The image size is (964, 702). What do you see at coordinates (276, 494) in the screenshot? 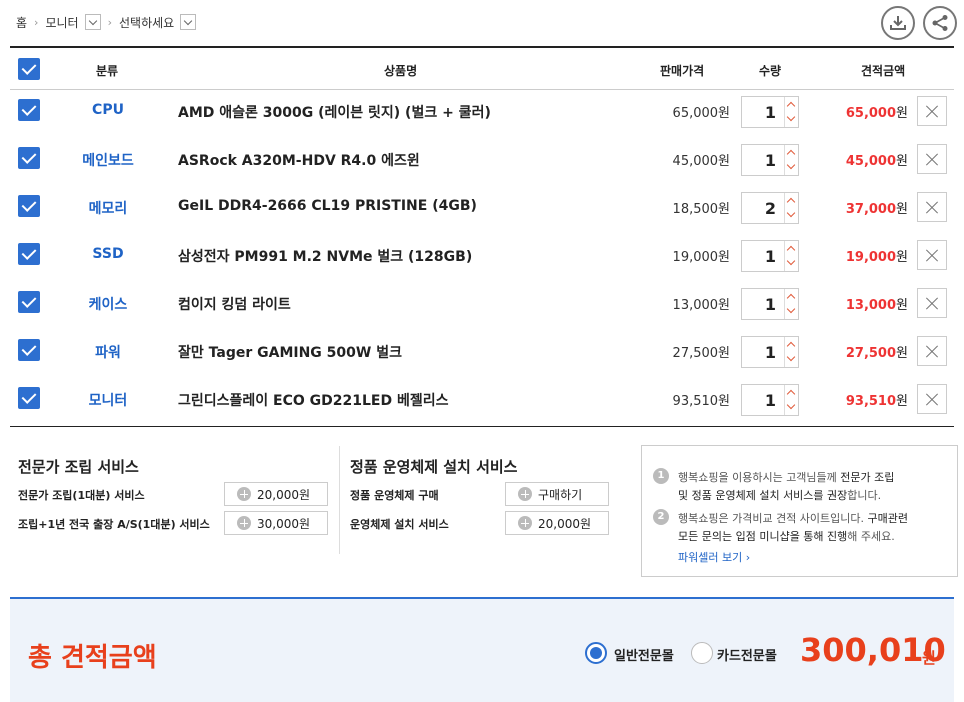
I see `add-assembly-button: 20,000원` at bounding box center [276, 494].